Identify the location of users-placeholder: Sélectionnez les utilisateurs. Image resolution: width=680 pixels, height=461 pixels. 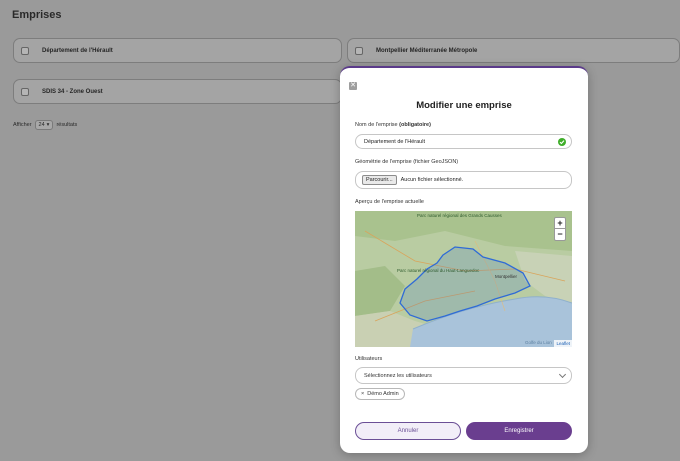
(398, 375).